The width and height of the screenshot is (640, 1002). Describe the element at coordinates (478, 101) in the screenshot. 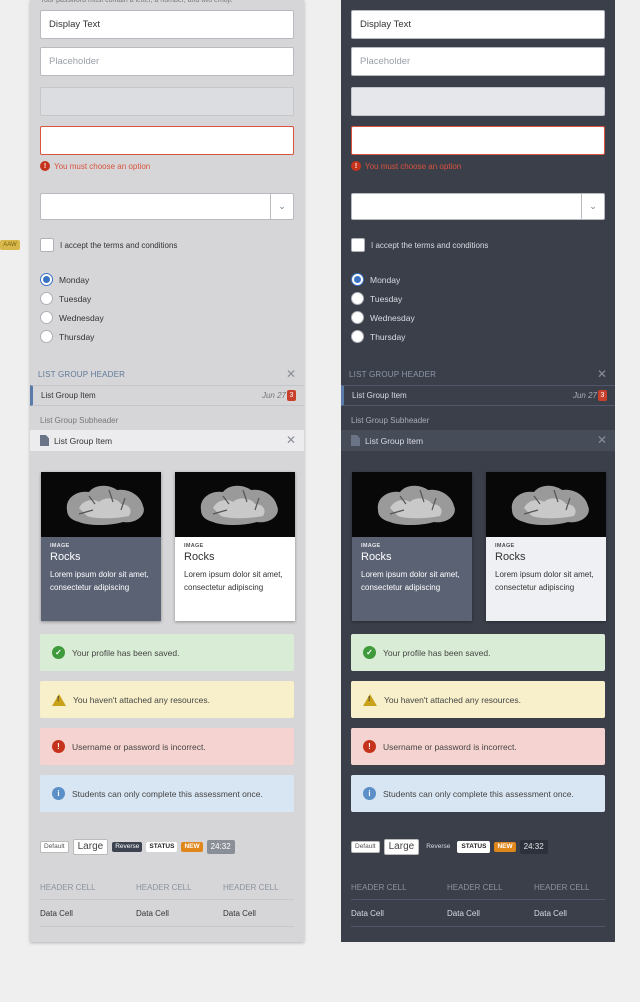

I see `disabled-field` at that location.